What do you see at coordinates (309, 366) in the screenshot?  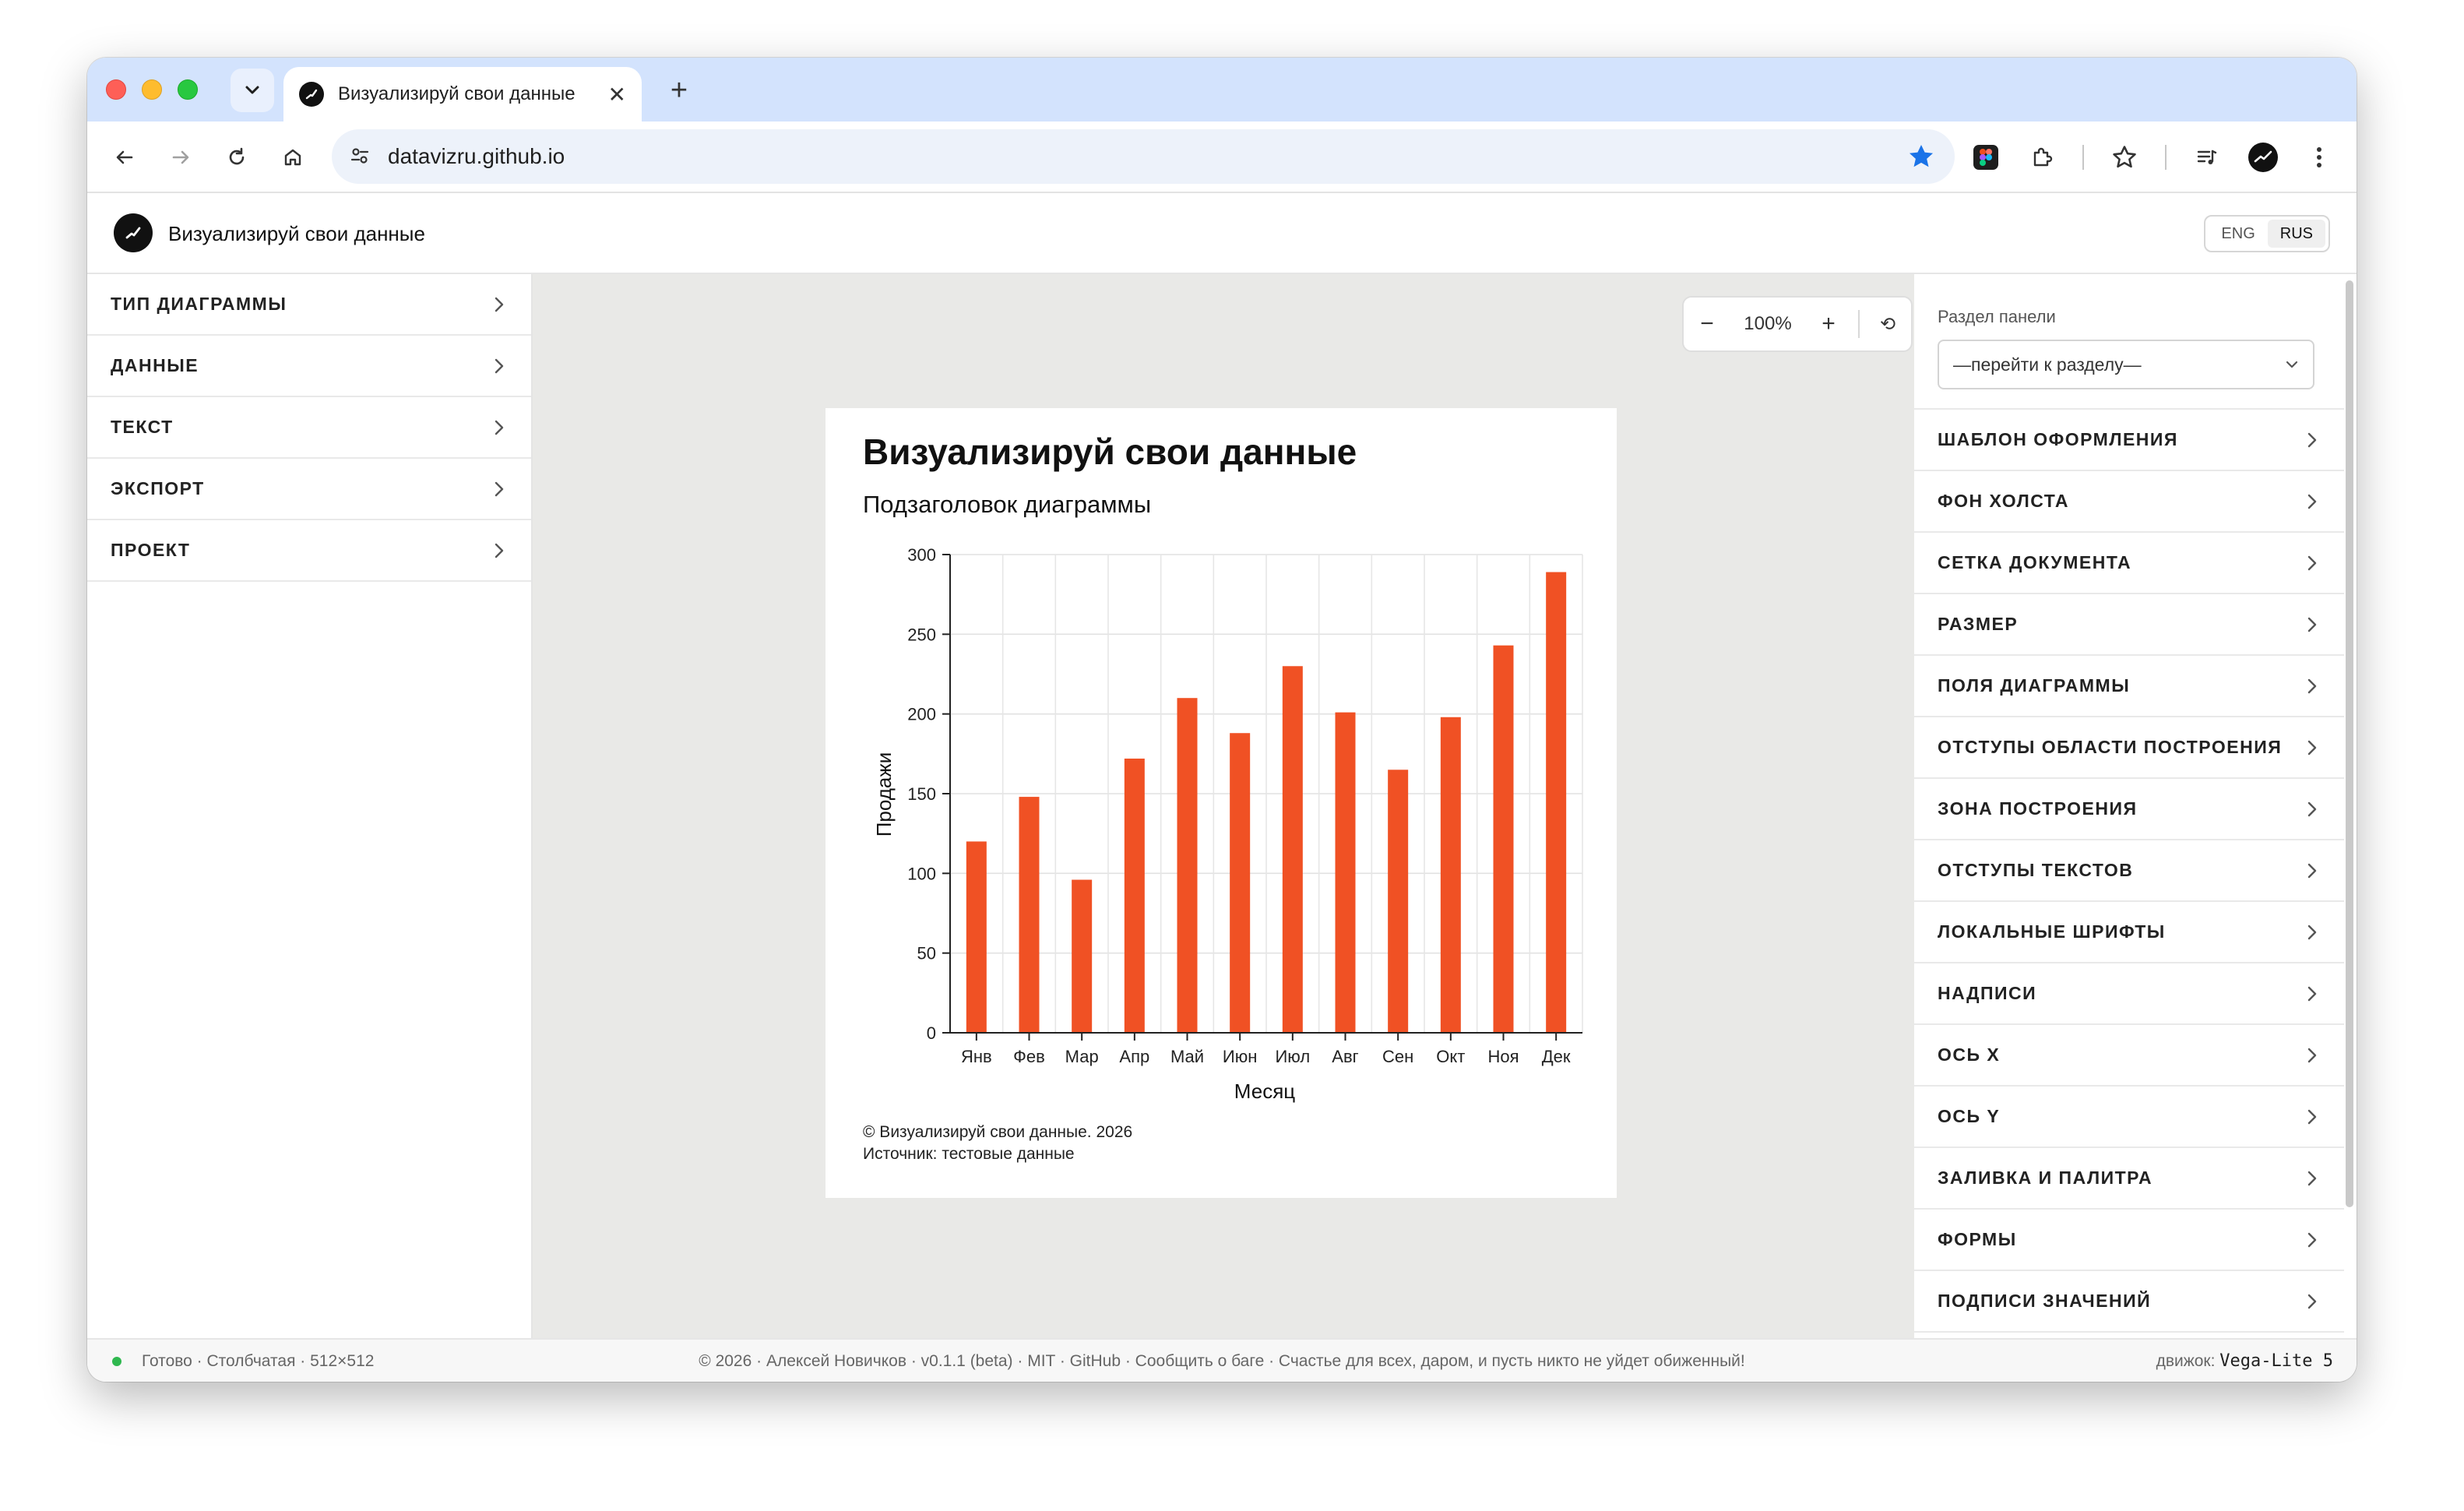 I see `sidebar-item-data: ДАННЫЕ` at bounding box center [309, 366].